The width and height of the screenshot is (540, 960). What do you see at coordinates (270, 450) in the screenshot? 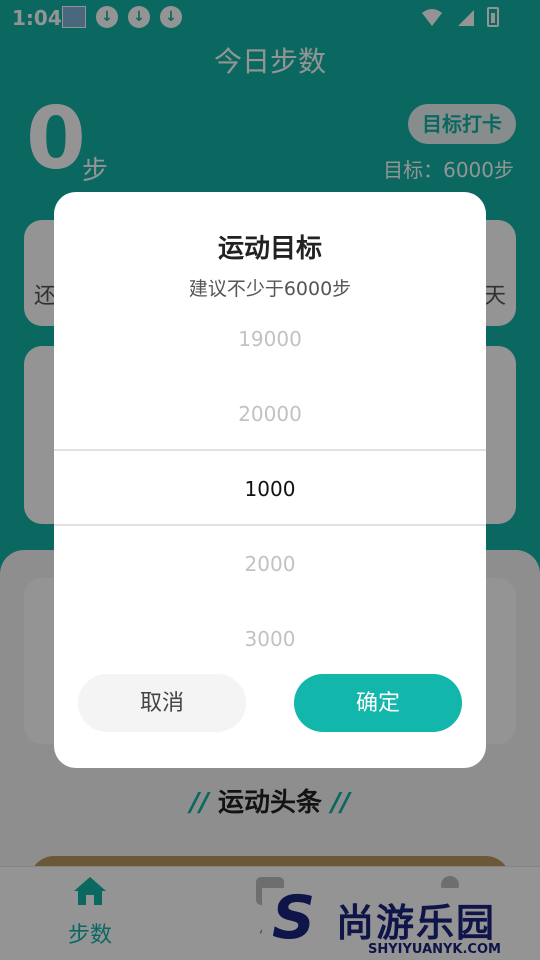
I see `picker-divider-top` at bounding box center [270, 450].